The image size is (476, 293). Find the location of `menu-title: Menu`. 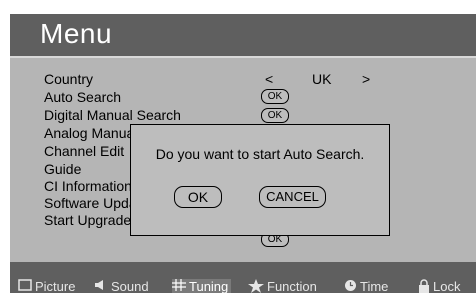

menu-title: Menu is located at coordinates (76, 33).